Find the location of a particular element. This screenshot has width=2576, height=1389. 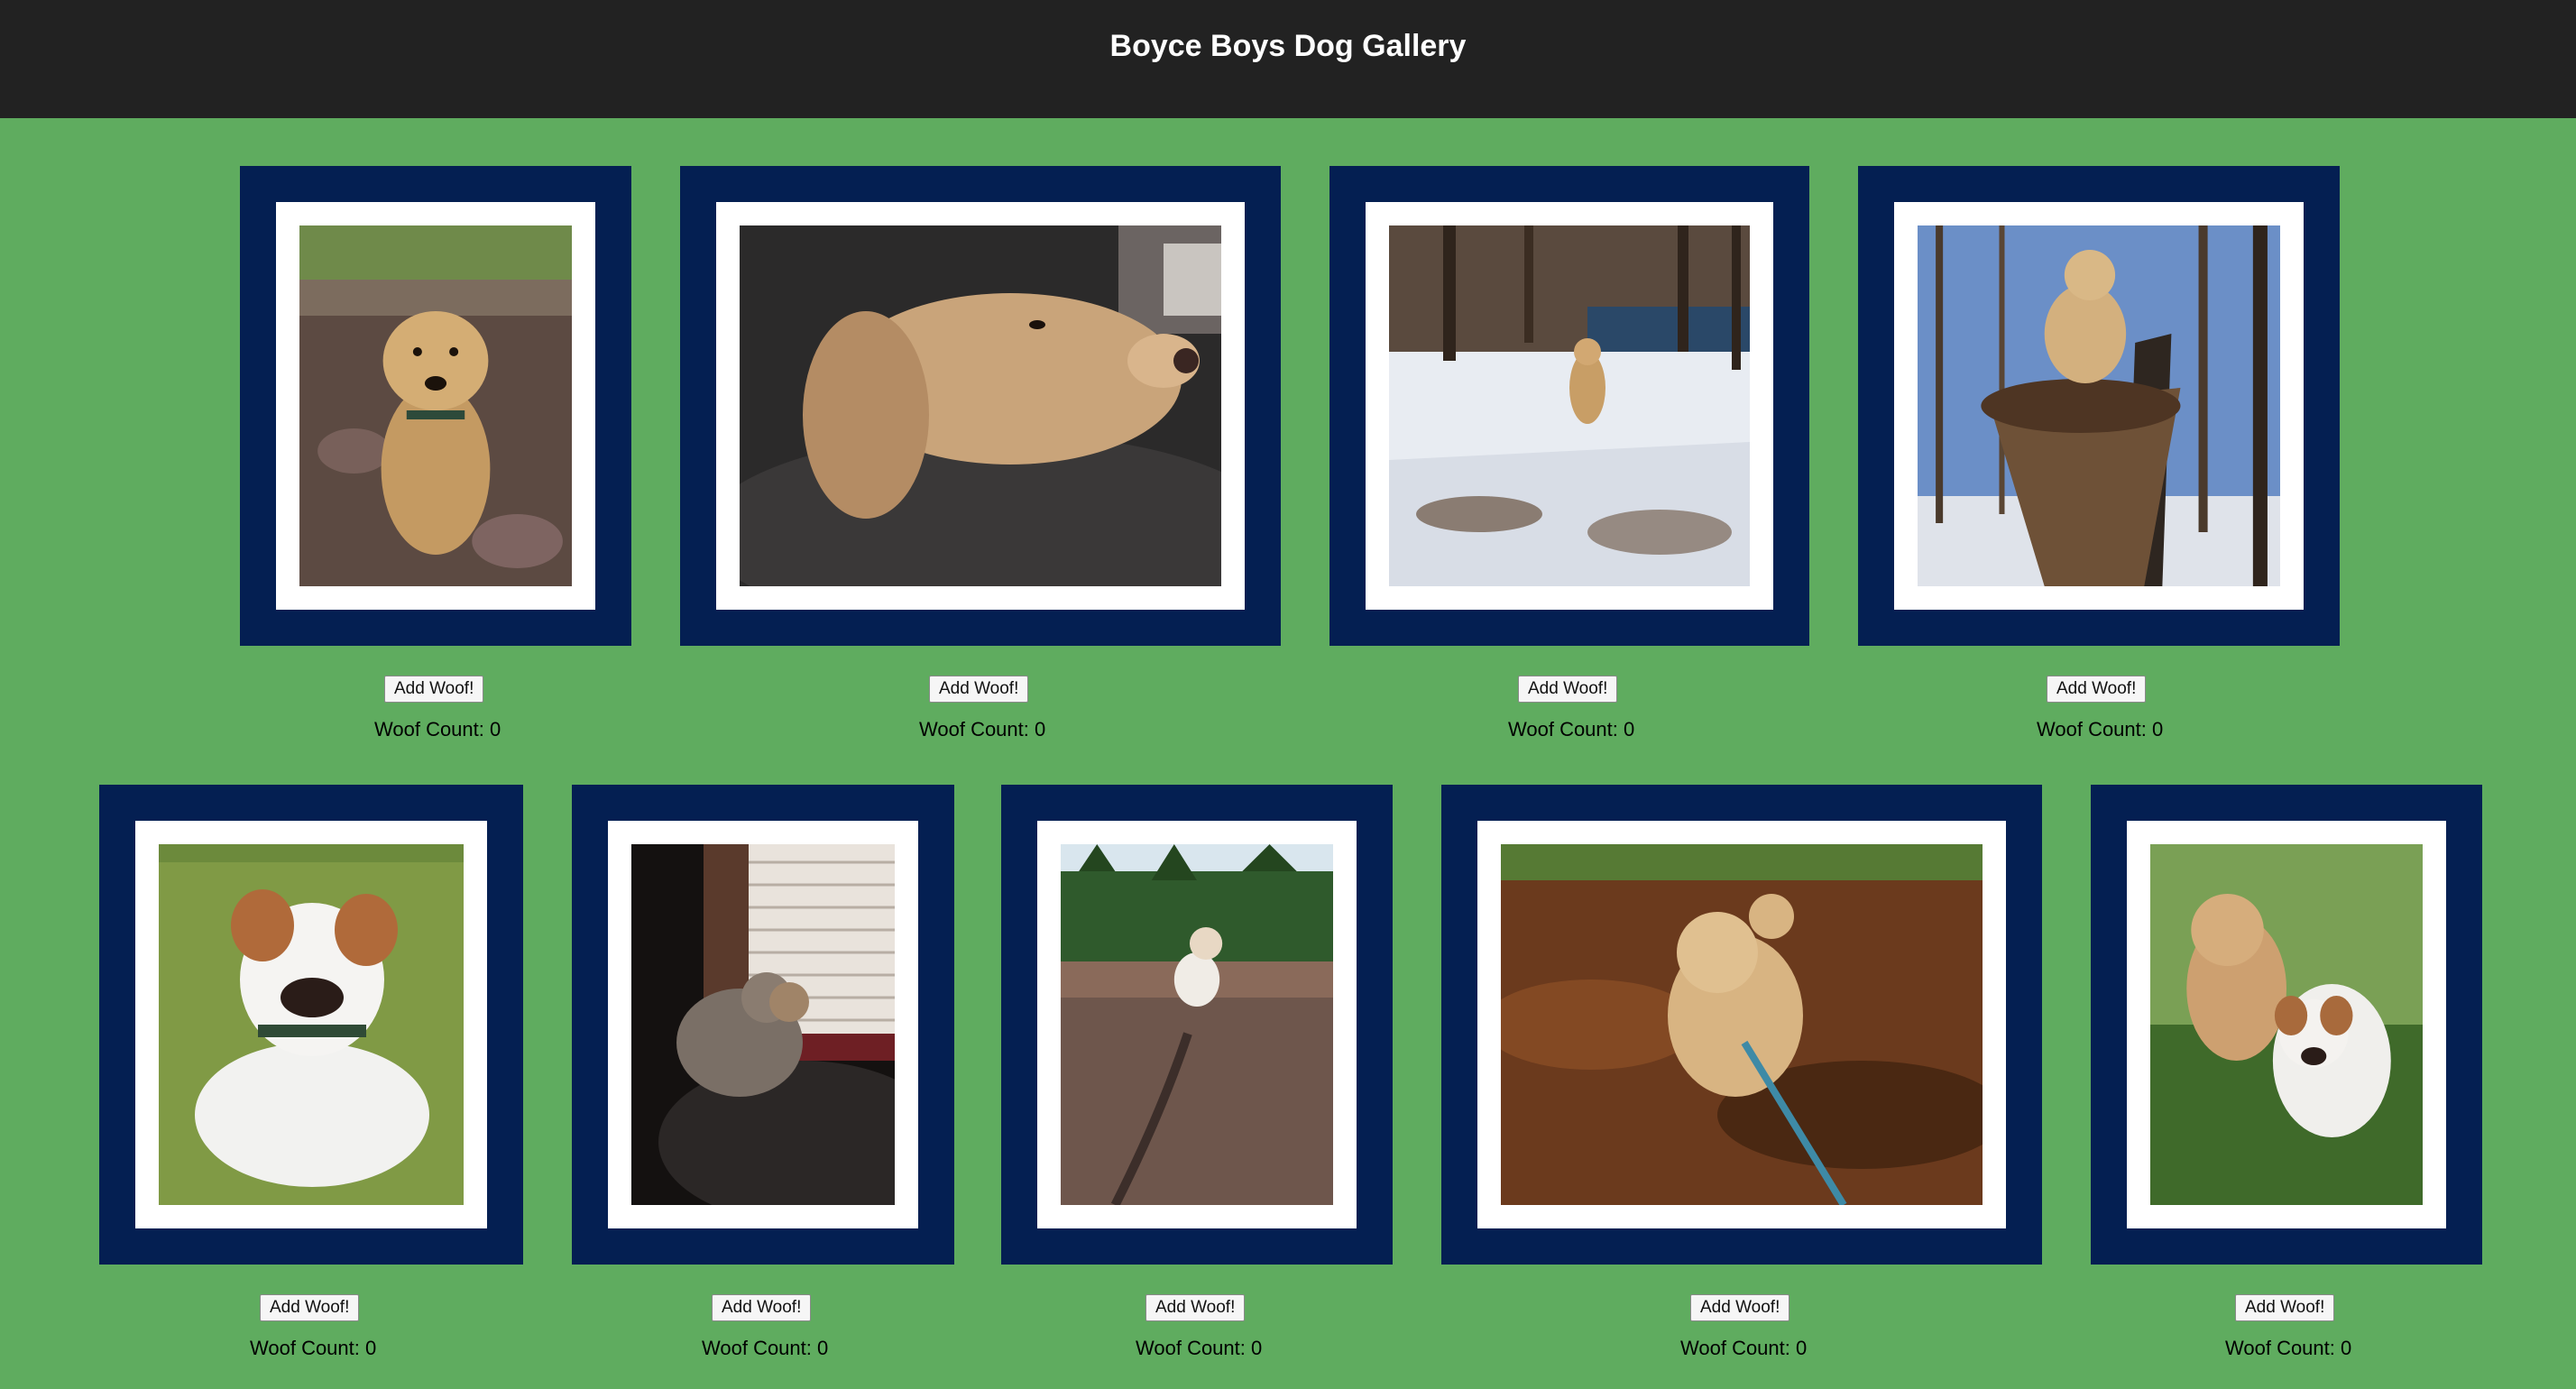

terrier-in-dirt-yard-photo is located at coordinates (435, 405).